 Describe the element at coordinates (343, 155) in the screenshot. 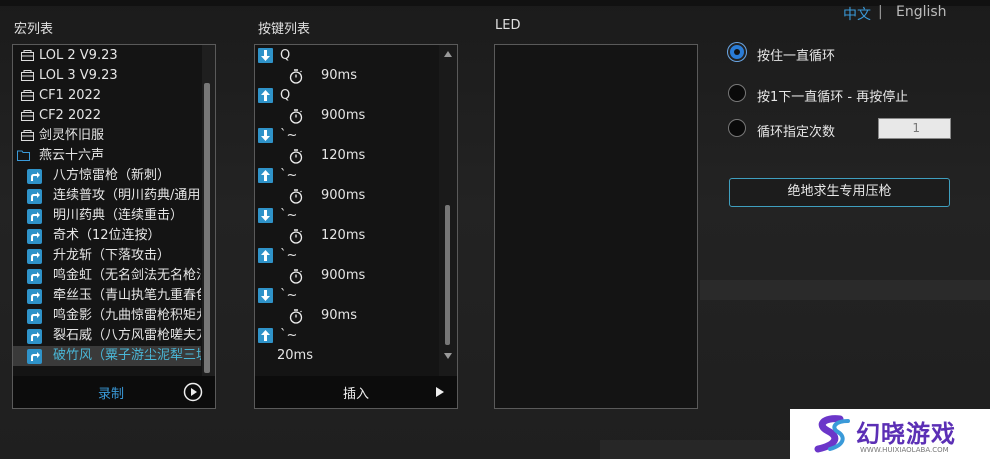

I see `key-step-label: 120ms` at that location.